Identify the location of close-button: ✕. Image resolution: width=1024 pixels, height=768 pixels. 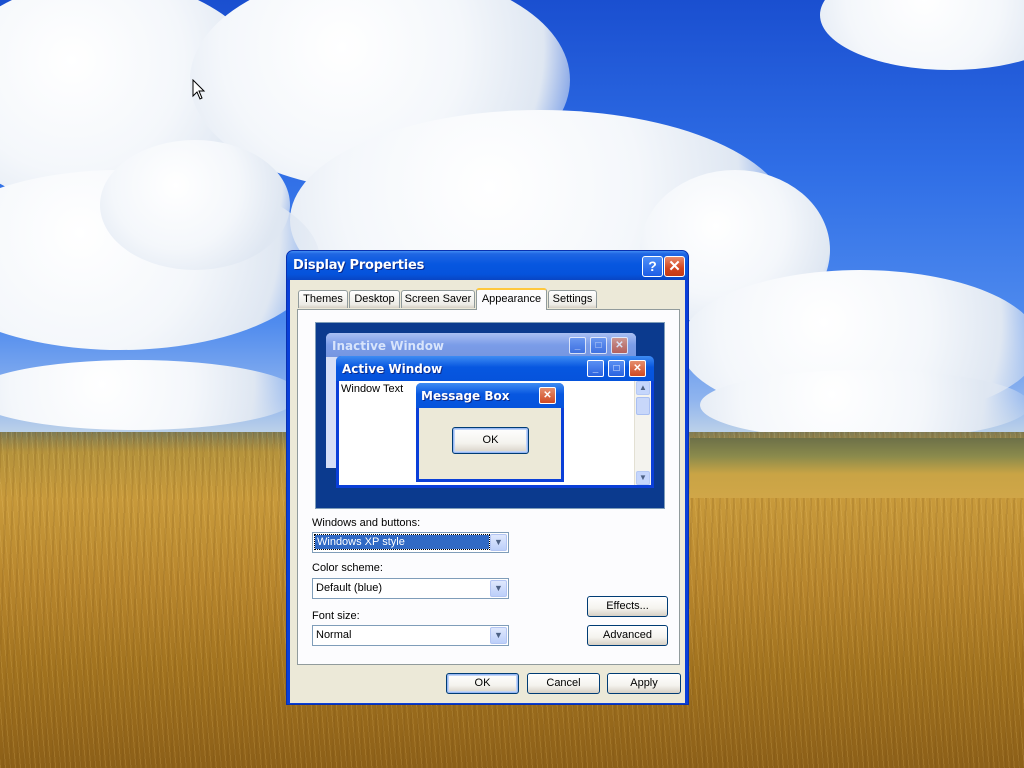
(674, 266).